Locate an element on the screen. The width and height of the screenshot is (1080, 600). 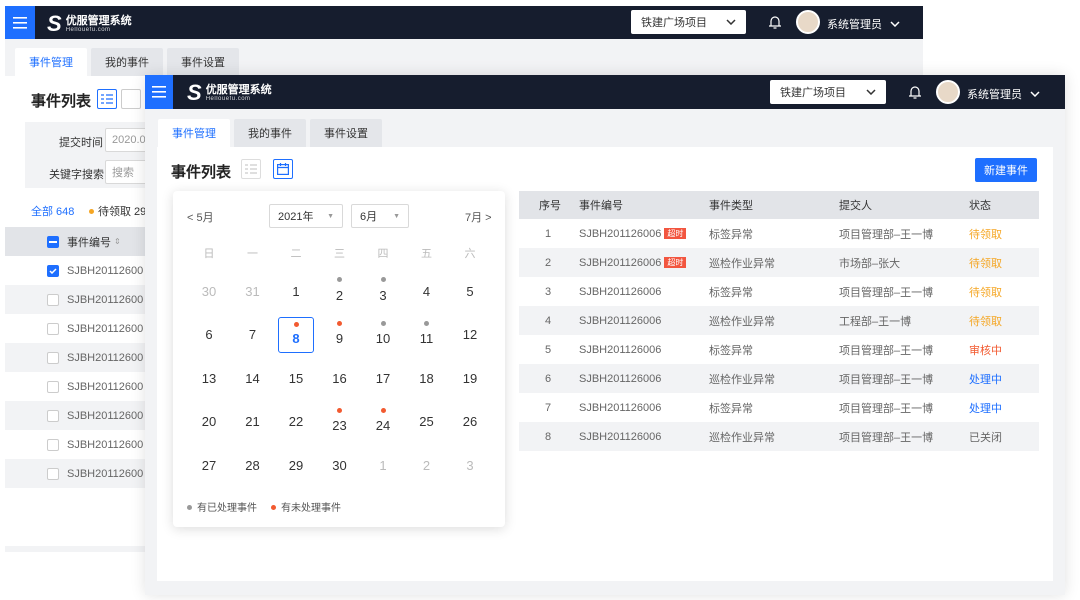
day-cell: 20 is located at coordinates (209, 422).